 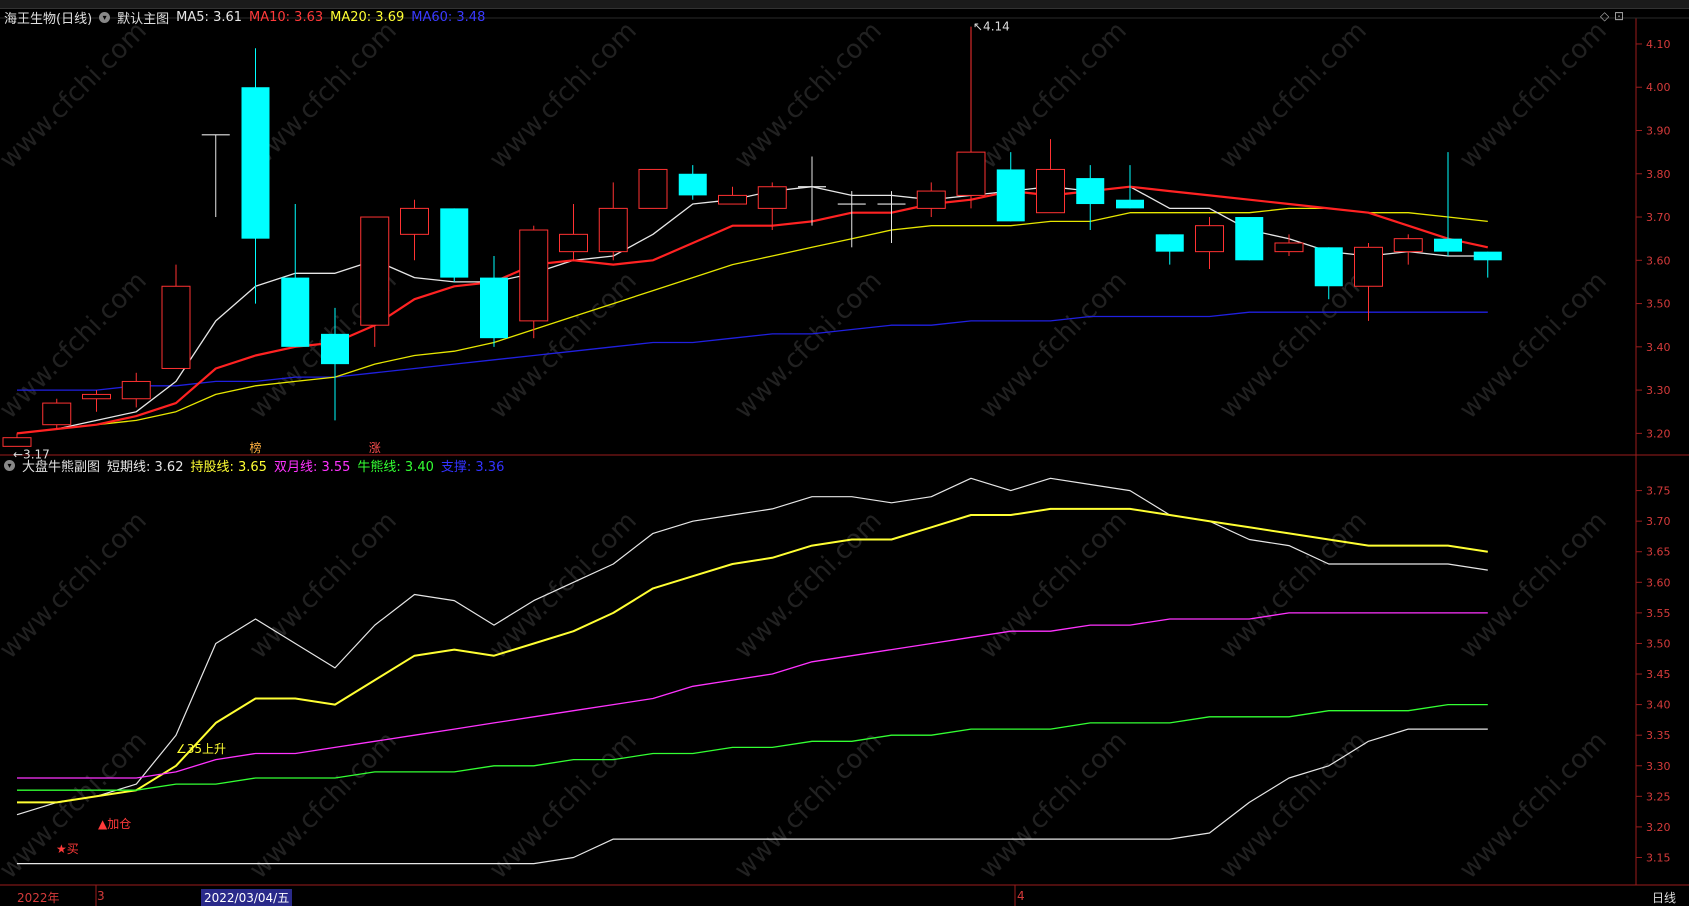 What do you see at coordinates (1658, 433) in the screenshot?
I see `main-y-tick-label: 3.20` at bounding box center [1658, 433].